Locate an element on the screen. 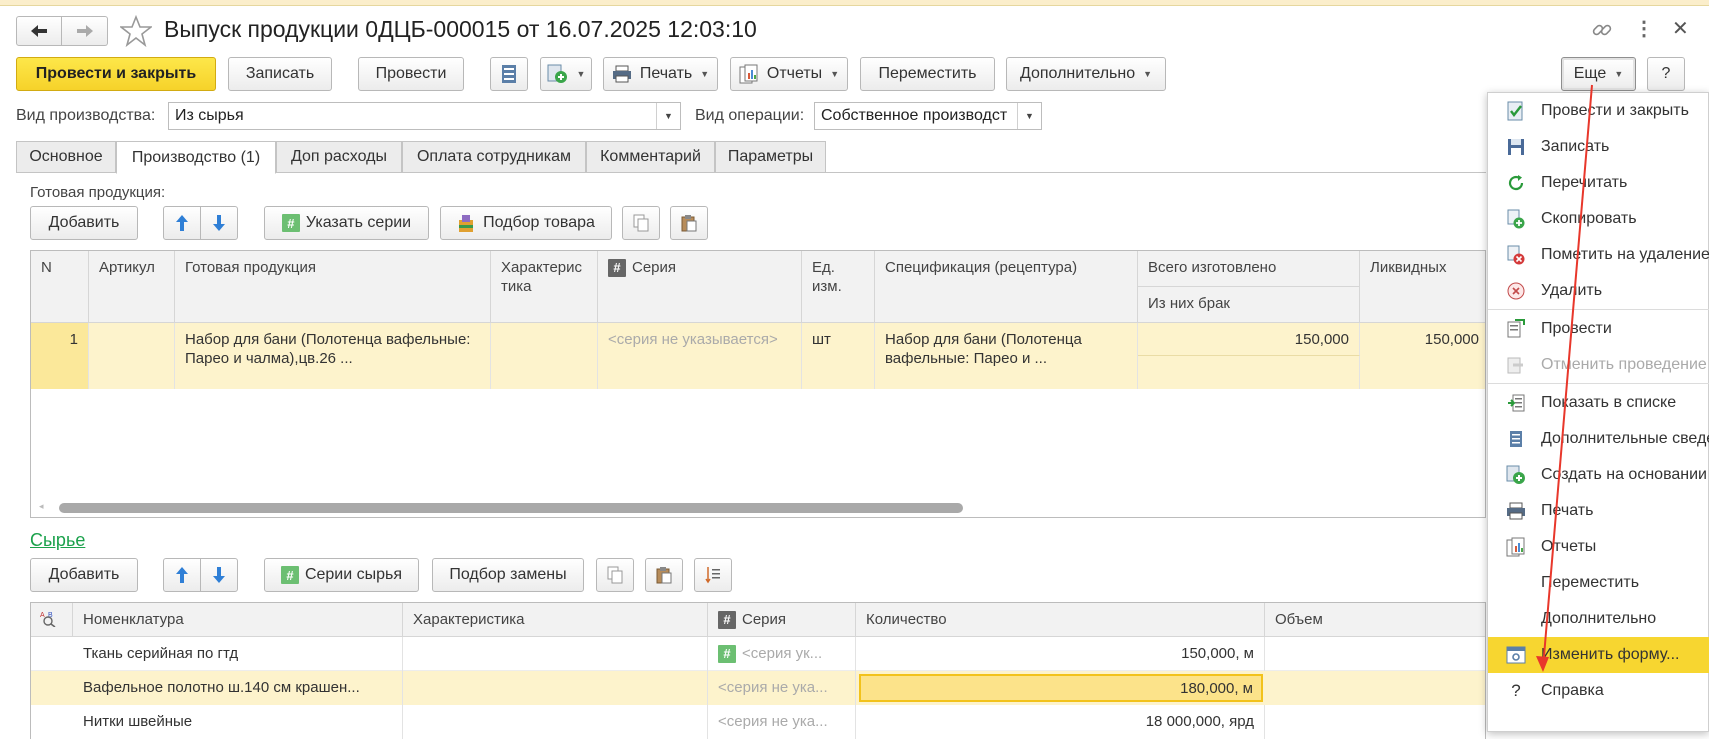  tab-employee-pay: Оплата сотрудникам is located at coordinates (494, 157).